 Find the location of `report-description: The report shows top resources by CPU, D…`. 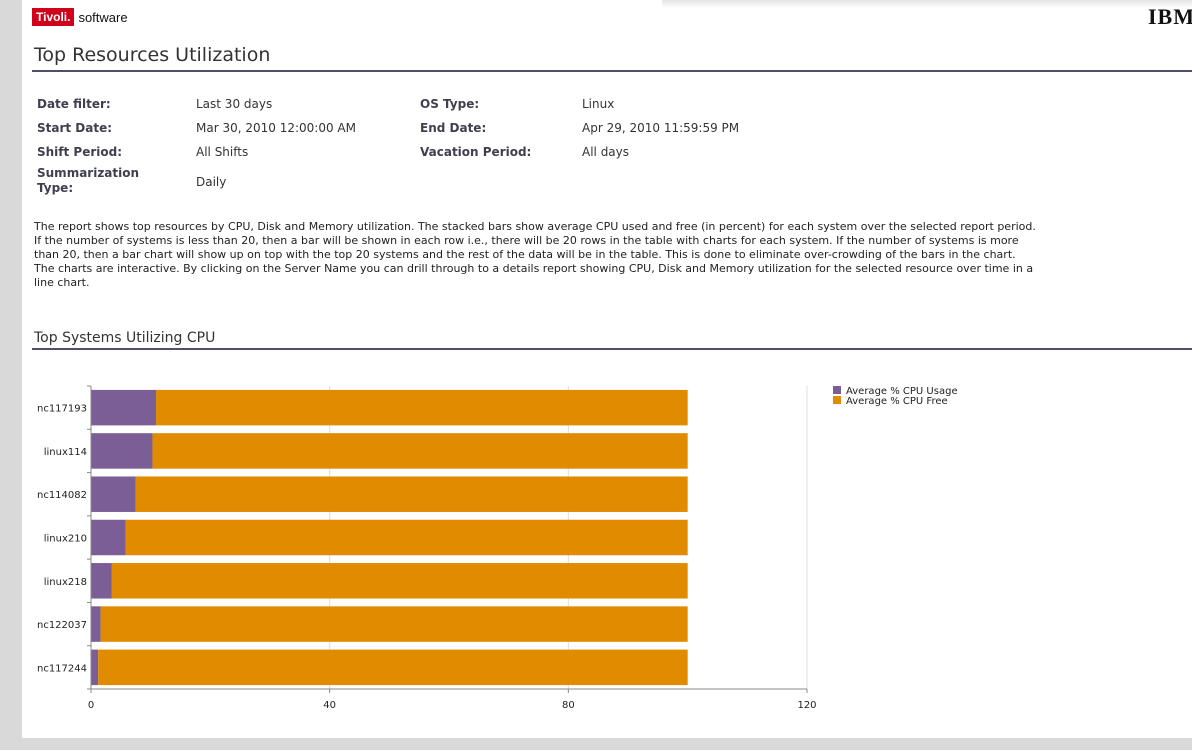

report-description: The report shows top resources by CPU, D… is located at coordinates (613, 255).